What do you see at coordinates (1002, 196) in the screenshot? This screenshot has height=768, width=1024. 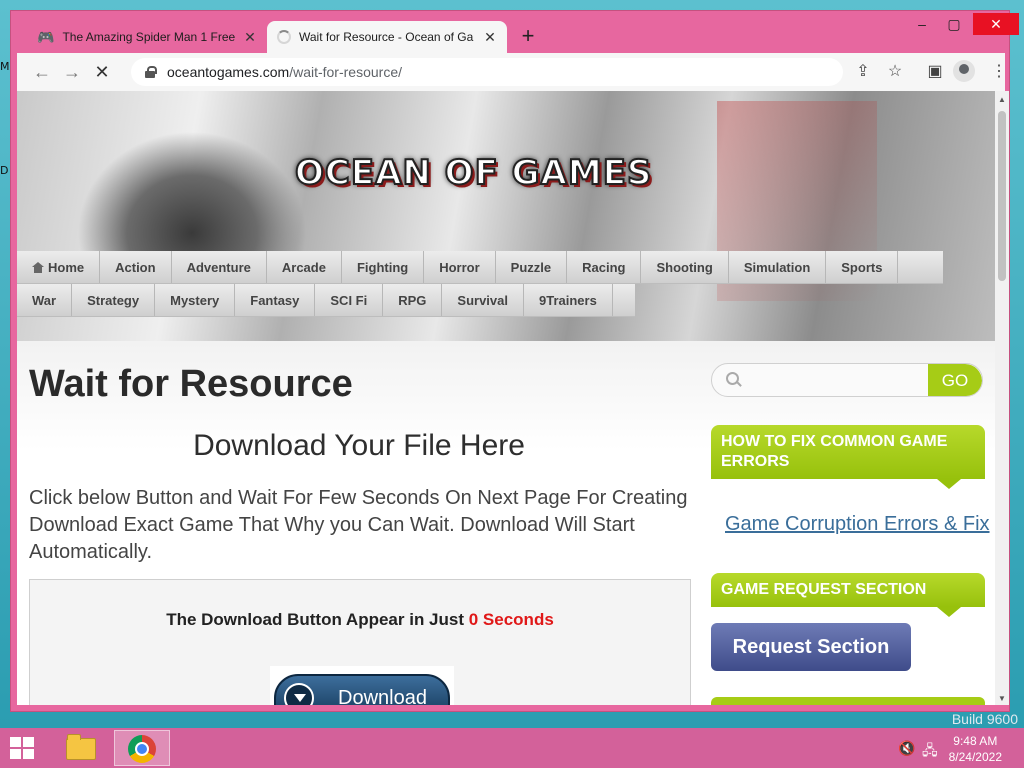 I see `scrollbar-thumb` at bounding box center [1002, 196].